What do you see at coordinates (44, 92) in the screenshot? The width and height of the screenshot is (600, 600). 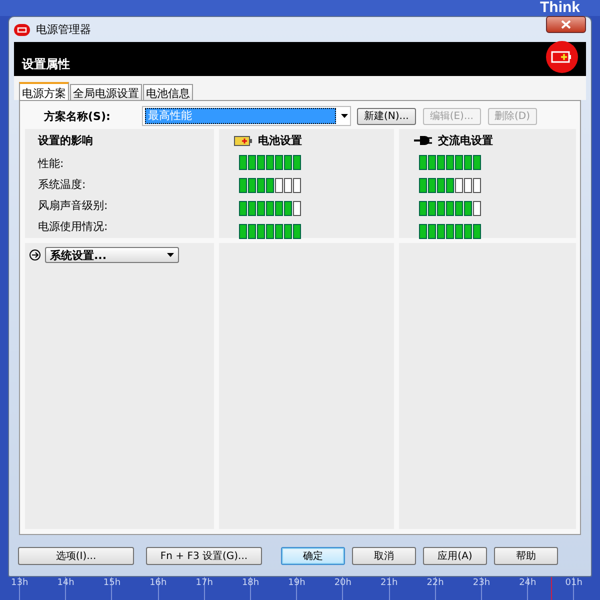 I see `tab: 电源方案` at bounding box center [44, 92].